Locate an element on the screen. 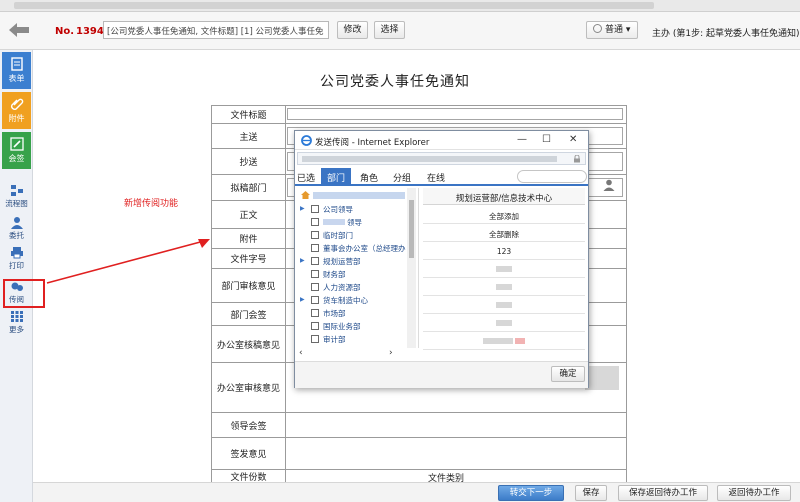 The height and width of the screenshot is (502, 800). flowchart-icon is located at coordinates (16, 190).